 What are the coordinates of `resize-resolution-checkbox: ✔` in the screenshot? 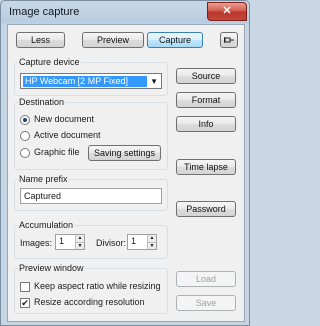 It's located at (25, 303).